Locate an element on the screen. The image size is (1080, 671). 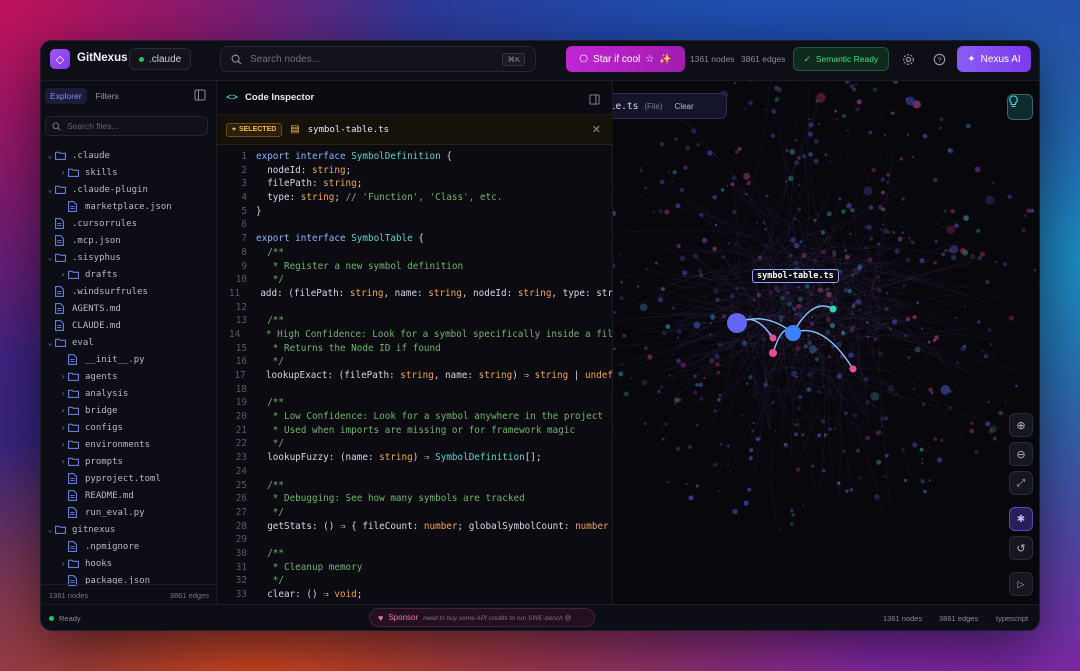
tree-folder: › hooks is located at coordinates (129, 563).